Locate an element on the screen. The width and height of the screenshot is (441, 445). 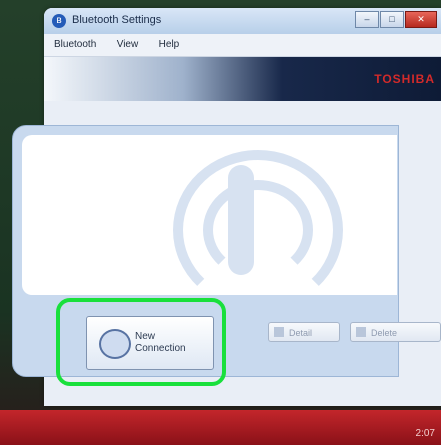
taskbar: 2:07 is located at coordinates (220, 427).